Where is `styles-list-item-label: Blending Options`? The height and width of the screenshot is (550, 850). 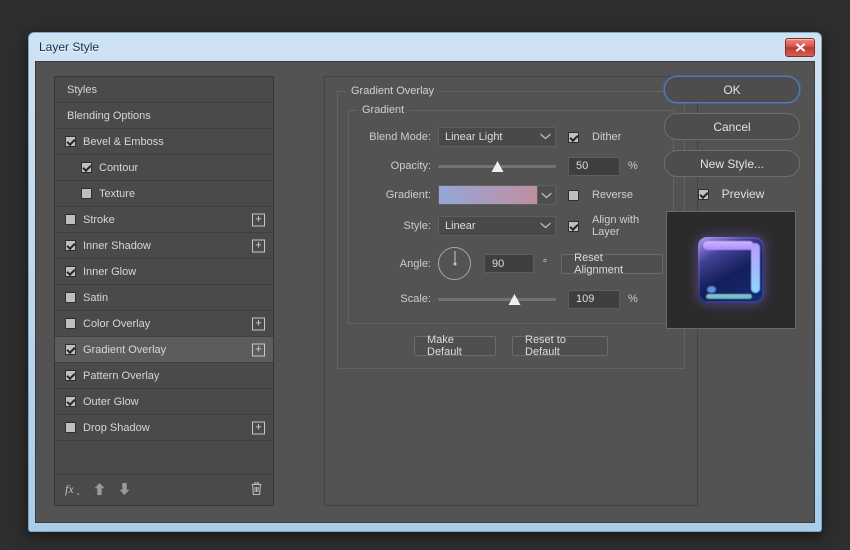
styles-list-item-label: Blending Options is located at coordinates (109, 115).